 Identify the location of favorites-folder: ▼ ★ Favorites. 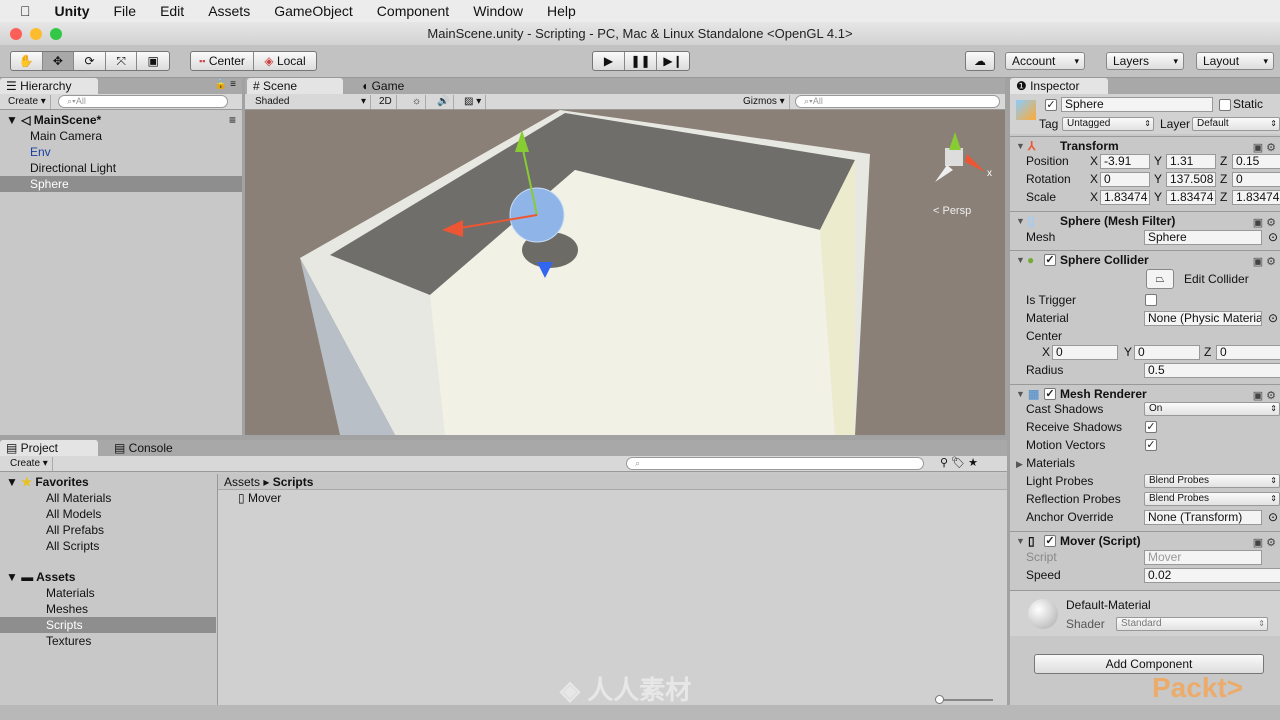
(108, 482).